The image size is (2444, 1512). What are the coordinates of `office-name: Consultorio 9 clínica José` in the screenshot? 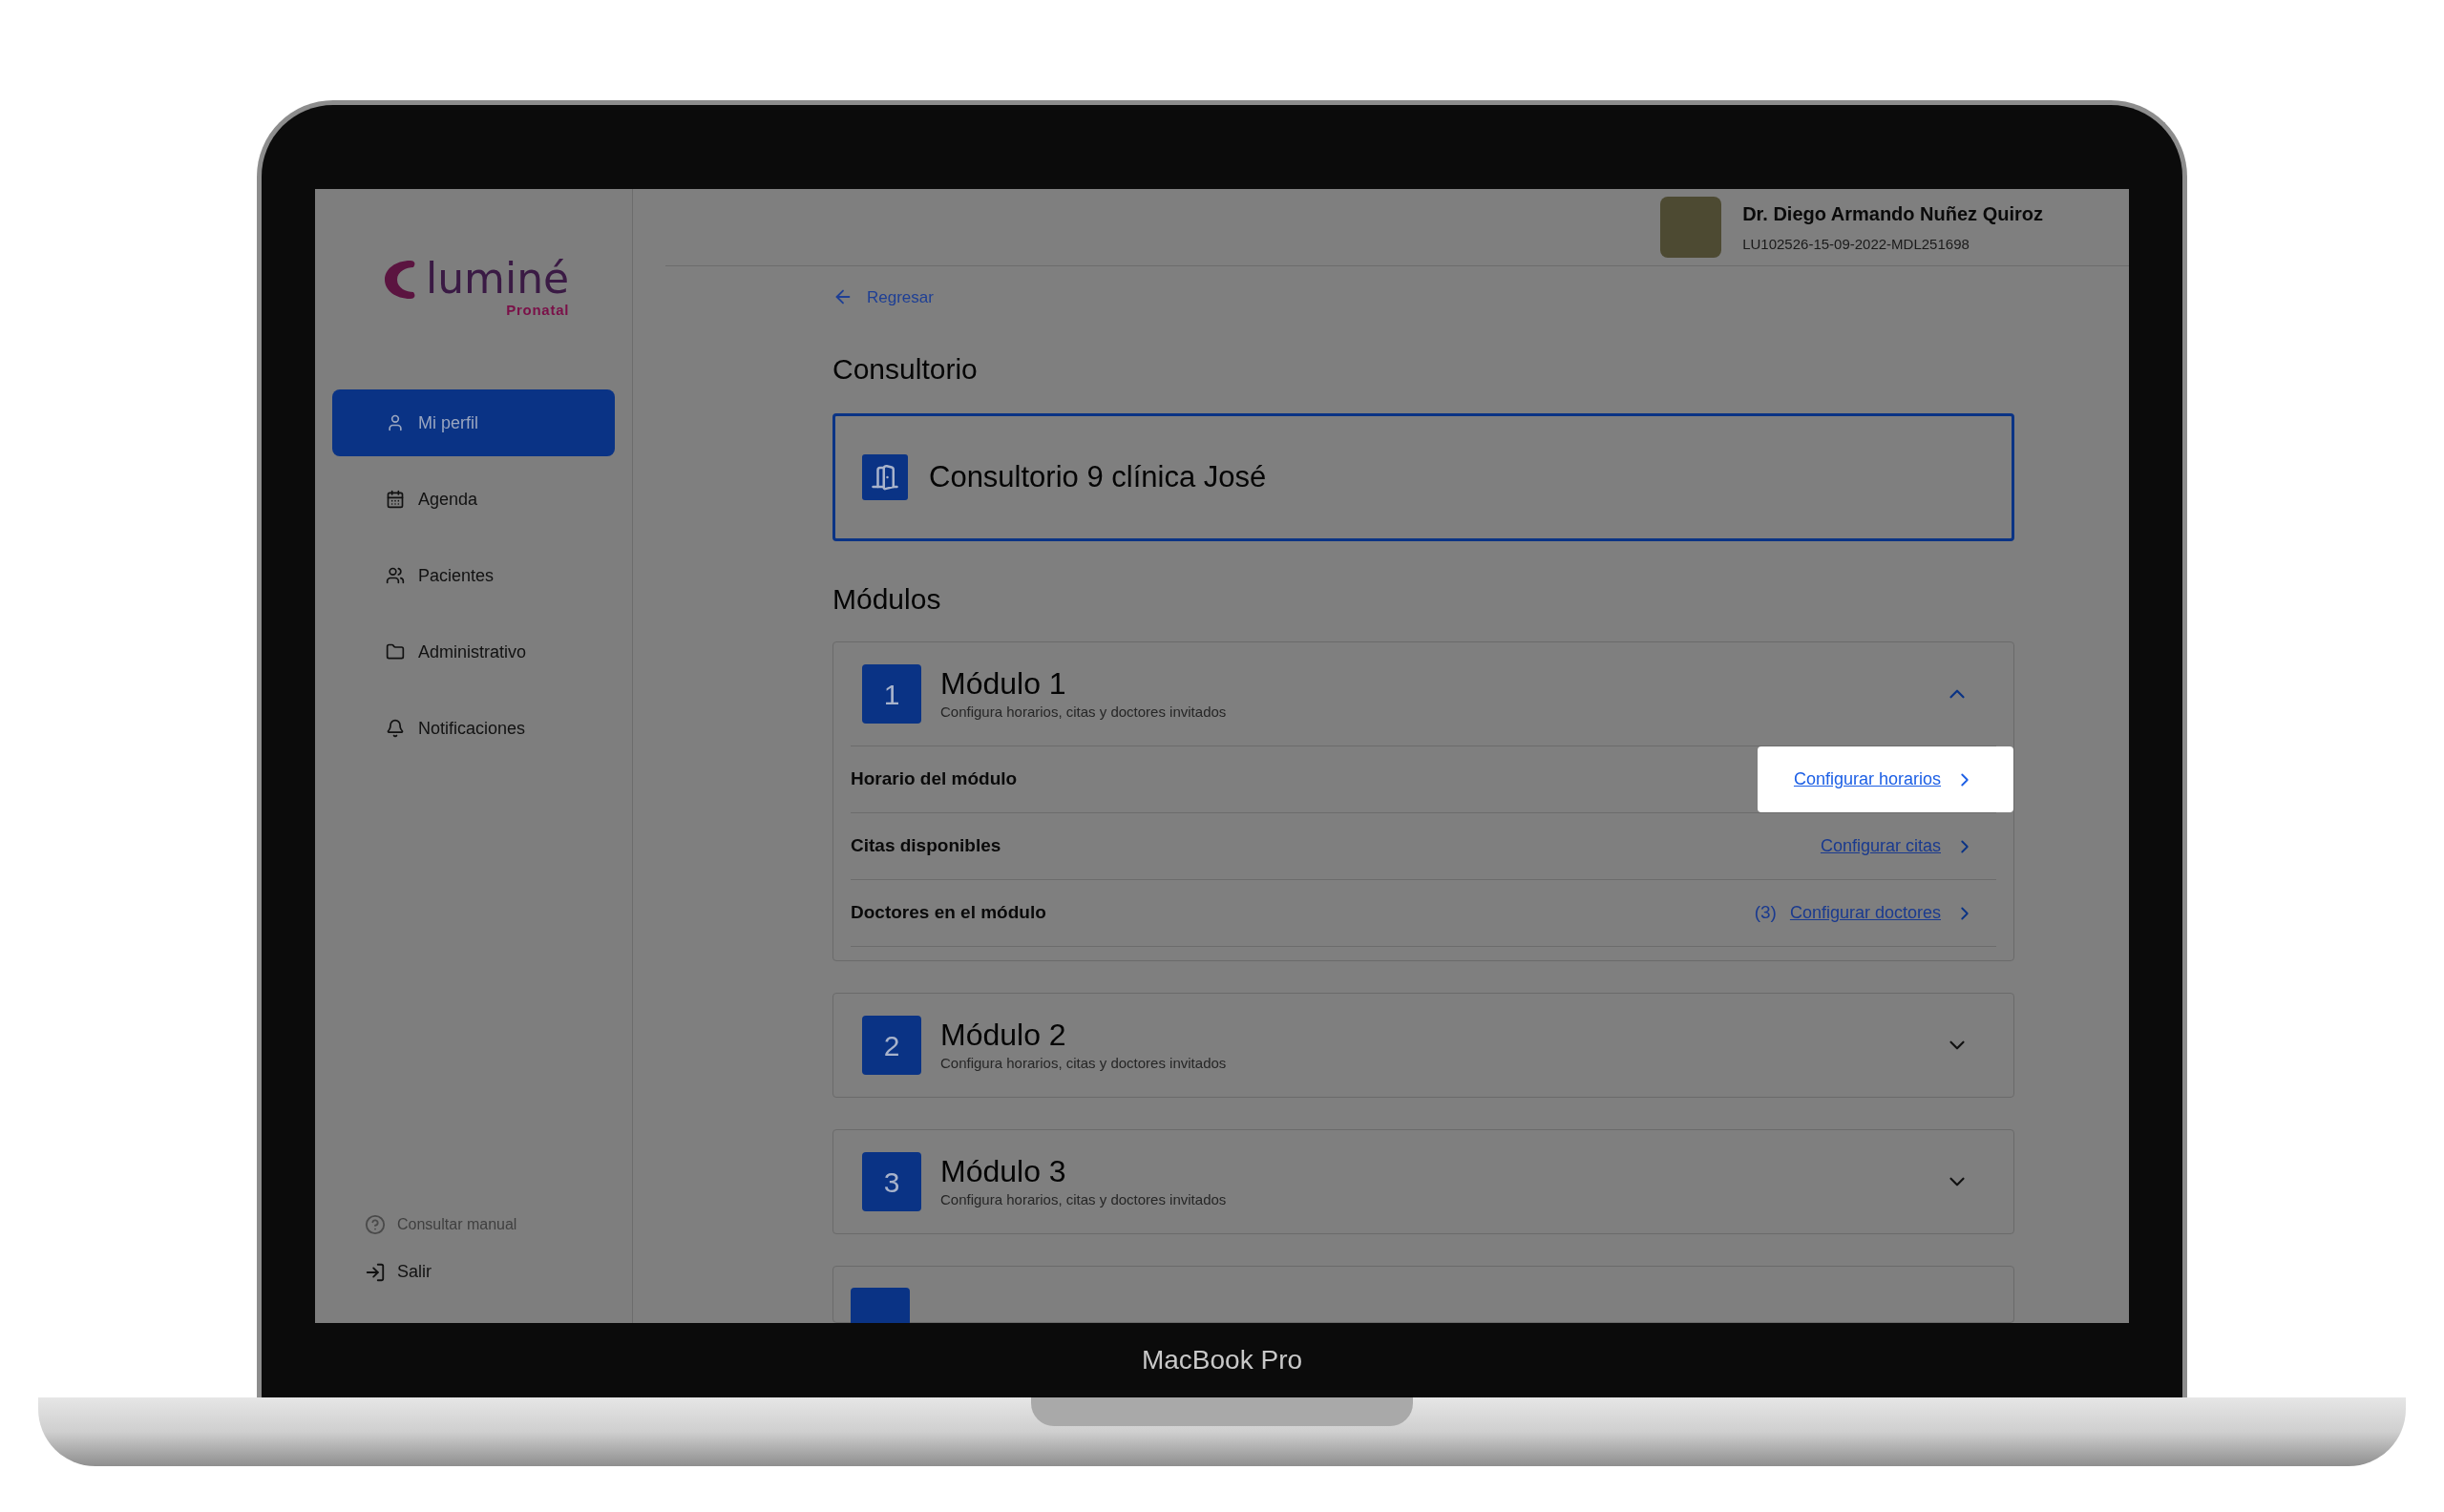 It's located at (1098, 477).